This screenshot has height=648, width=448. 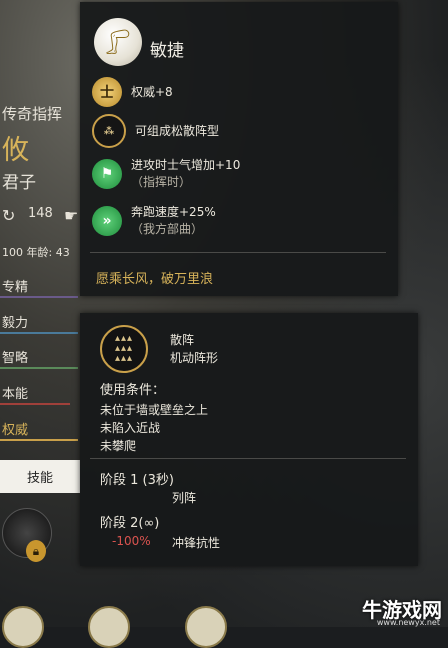 What do you see at coordinates (15, 430) in the screenshot?
I see `attr-authority: 权威` at bounding box center [15, 430].